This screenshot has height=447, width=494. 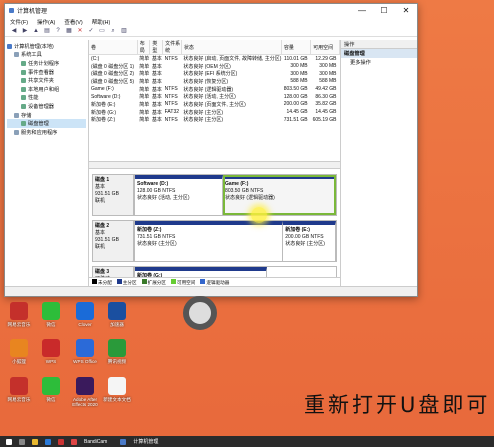 What do you see at coordinates (46, 132) in the screenshot?
I see `tree-item: 服务和应用程序` at bounding box center [46, 132].